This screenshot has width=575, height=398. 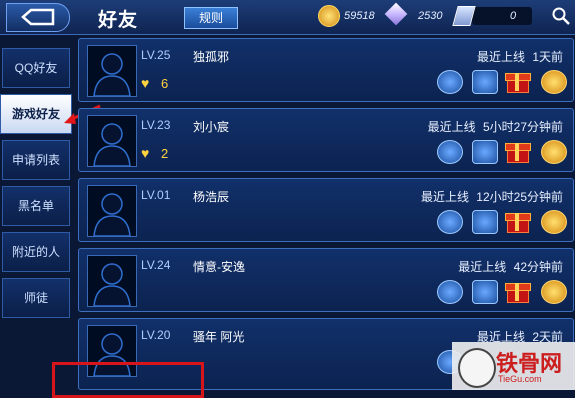 I want to click on tab-qq-friends: QQ好友, so click(x=36, y=68).